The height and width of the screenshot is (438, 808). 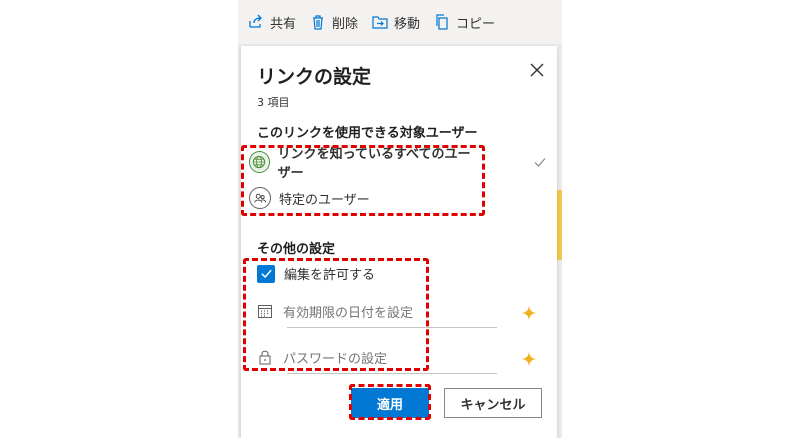 I want to click on item-count: 3 項目, so click(x=273, y=102).